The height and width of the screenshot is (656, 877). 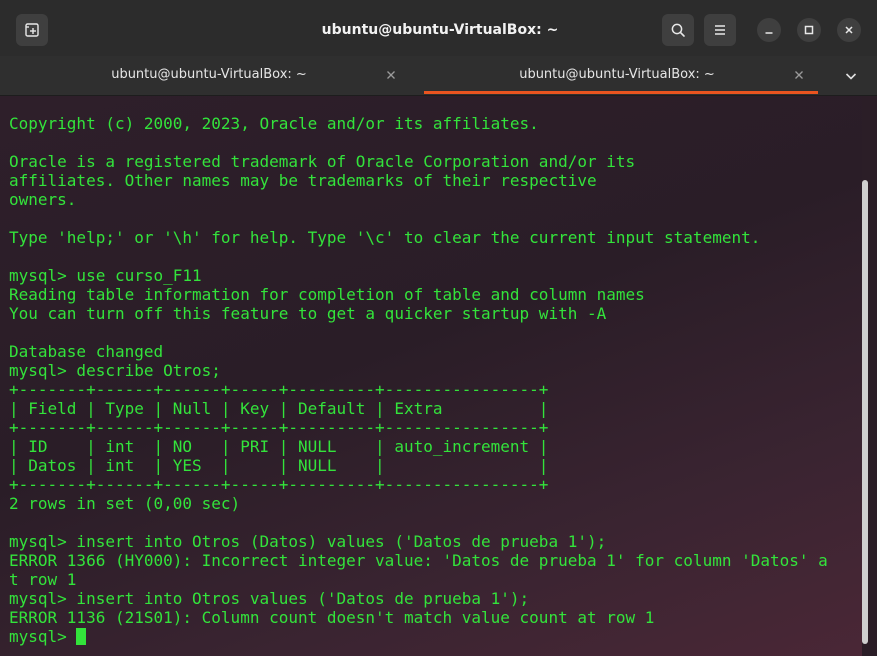 What do you see at coordinates (115, 370) in the screenshot?
I see `terminal-line: mysql> describe Otros;` at bounding box center [115, 370].